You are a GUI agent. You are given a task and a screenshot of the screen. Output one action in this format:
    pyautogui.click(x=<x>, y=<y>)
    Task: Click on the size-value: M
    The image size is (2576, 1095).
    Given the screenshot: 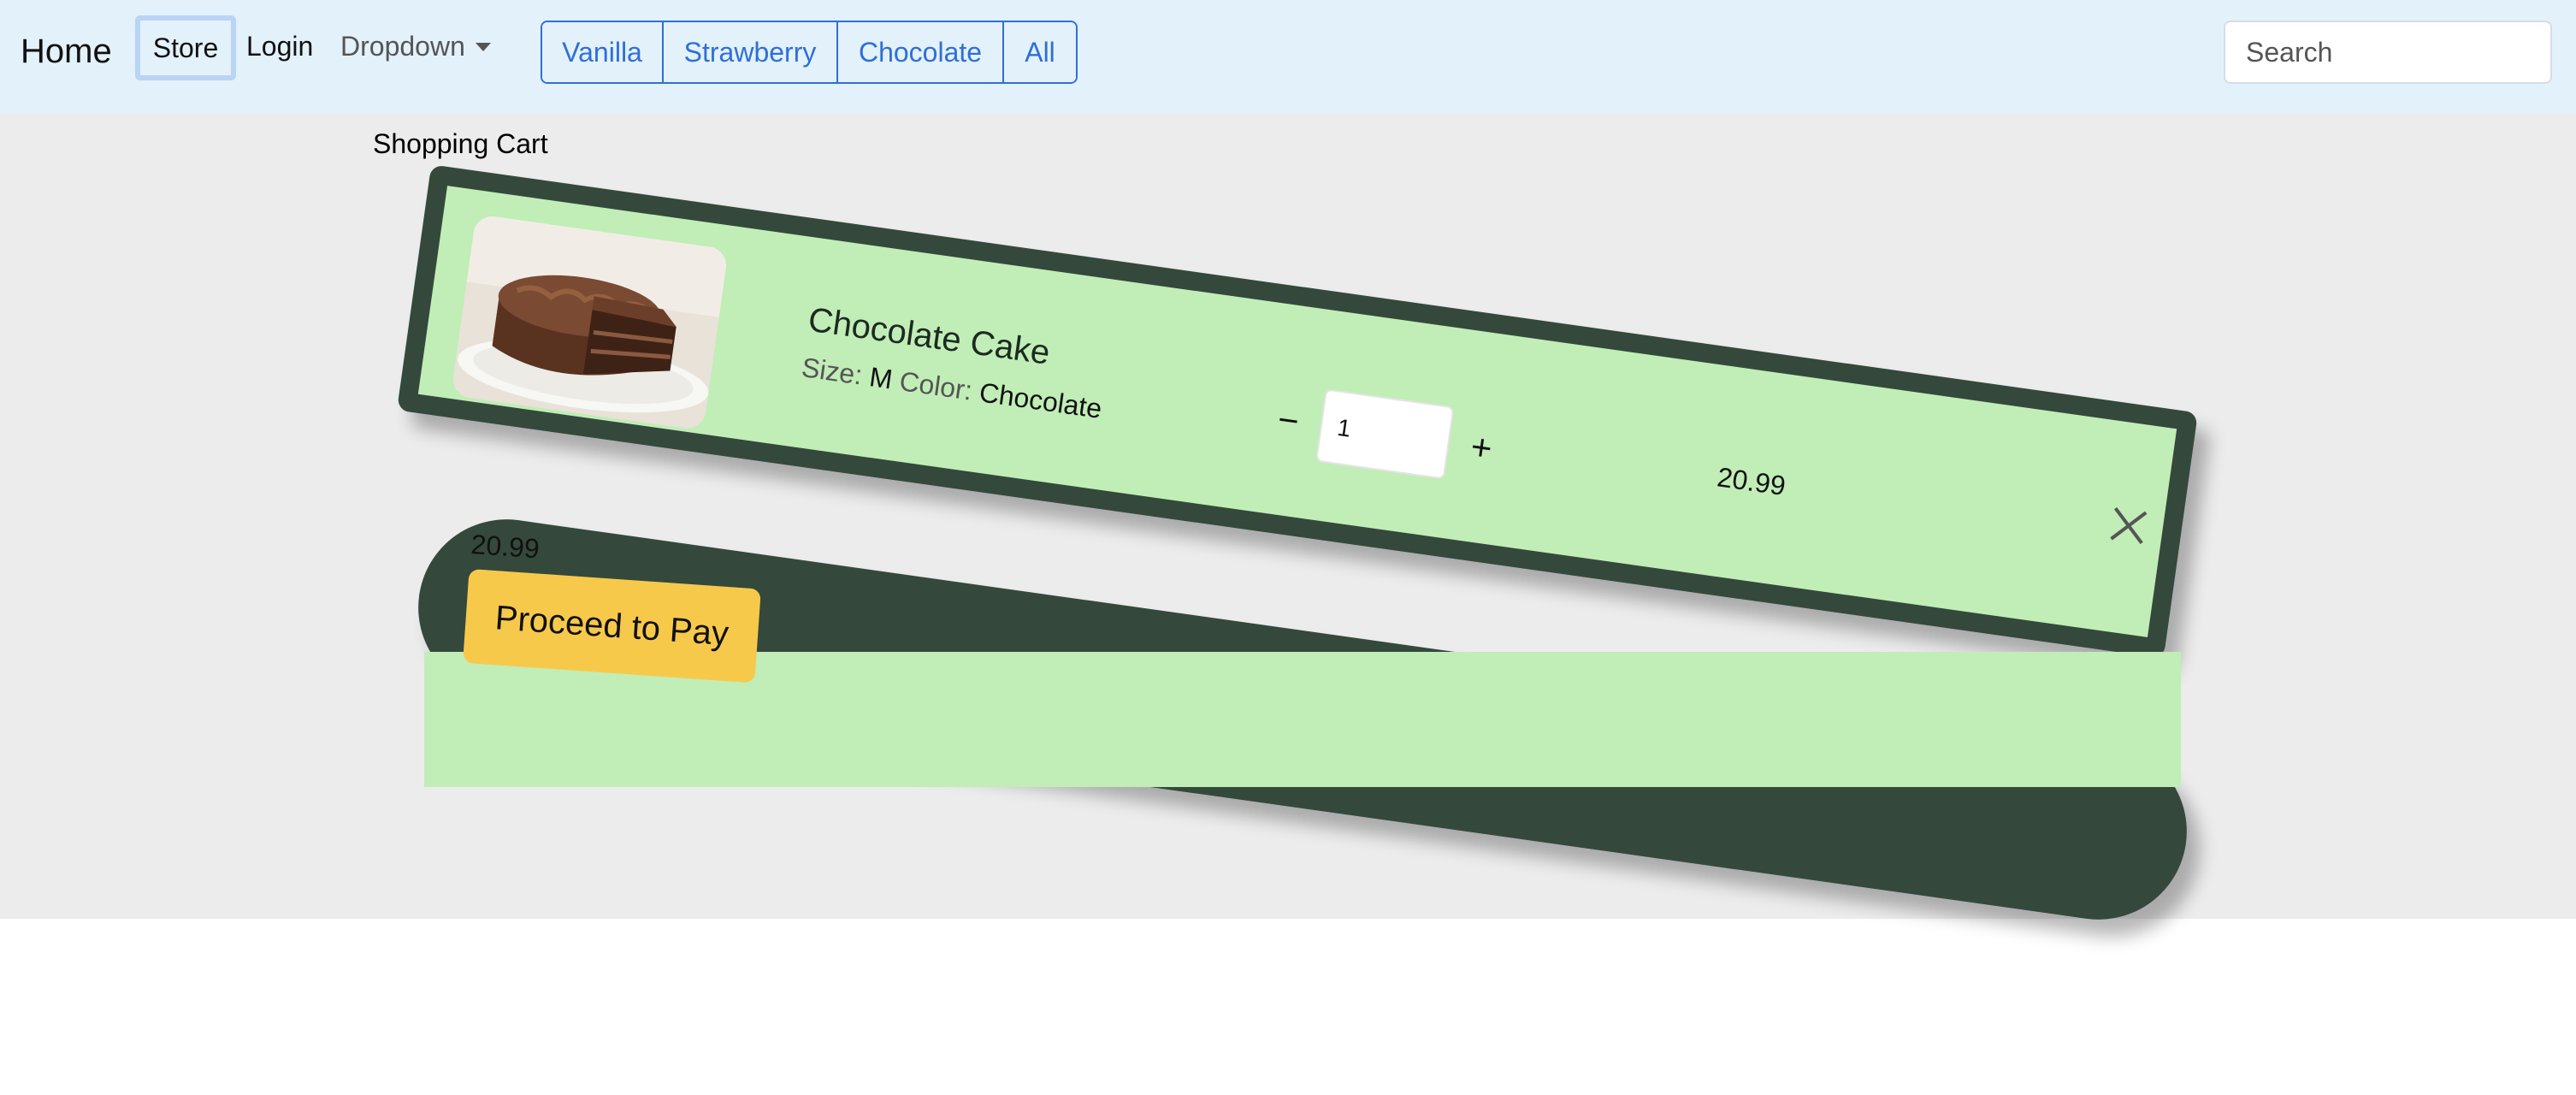 What is the action you would take?
    pyautogui.click(x=881, y=378)
    